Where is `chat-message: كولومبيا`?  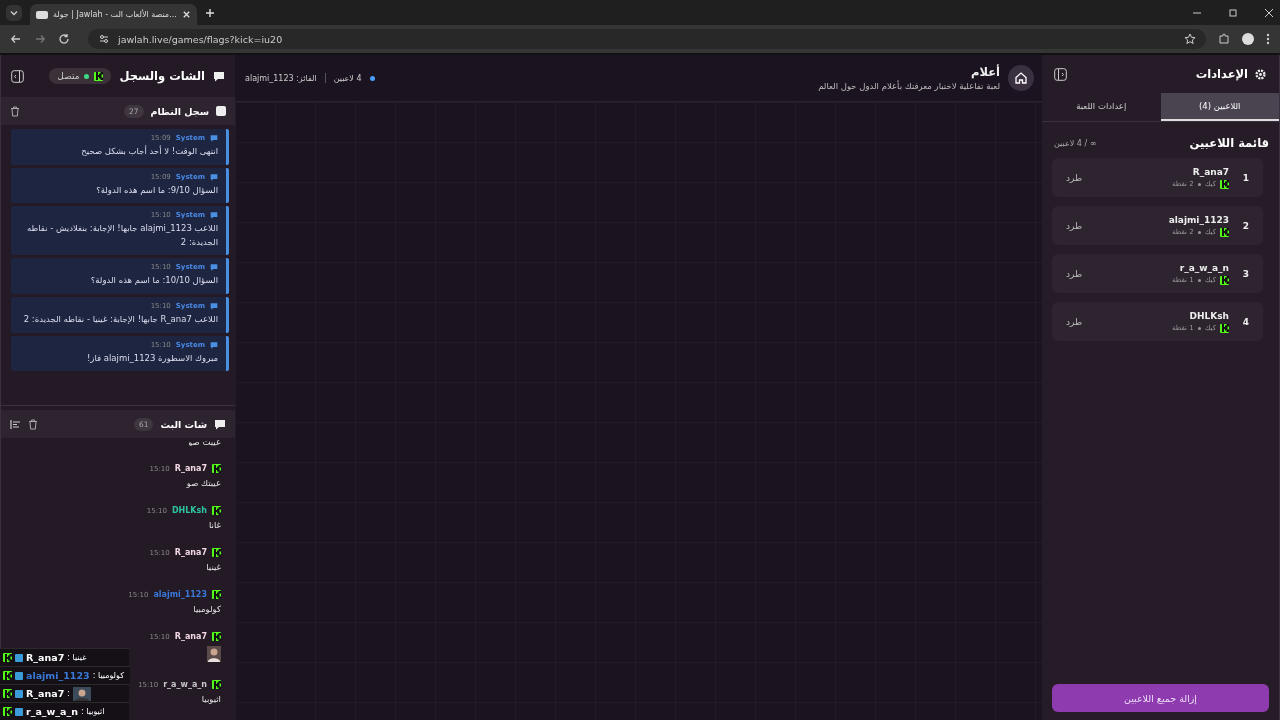
chat-message: كولومبيا is located at coordinates (207, 609).